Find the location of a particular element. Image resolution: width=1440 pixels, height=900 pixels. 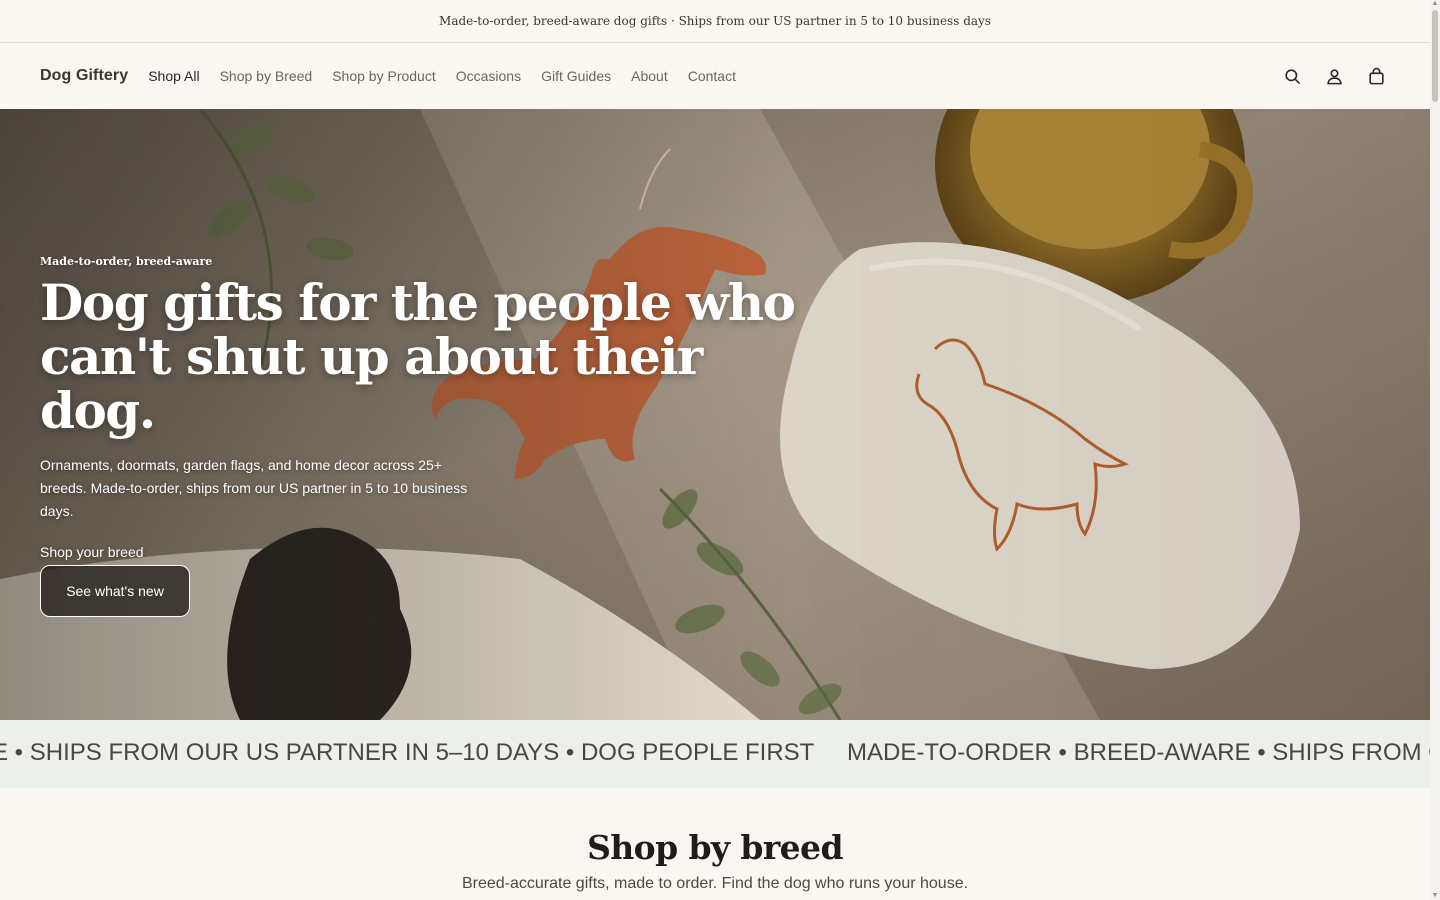

scroll-up-arrow-icon: ▲ is located at coordinates (1435, 4).